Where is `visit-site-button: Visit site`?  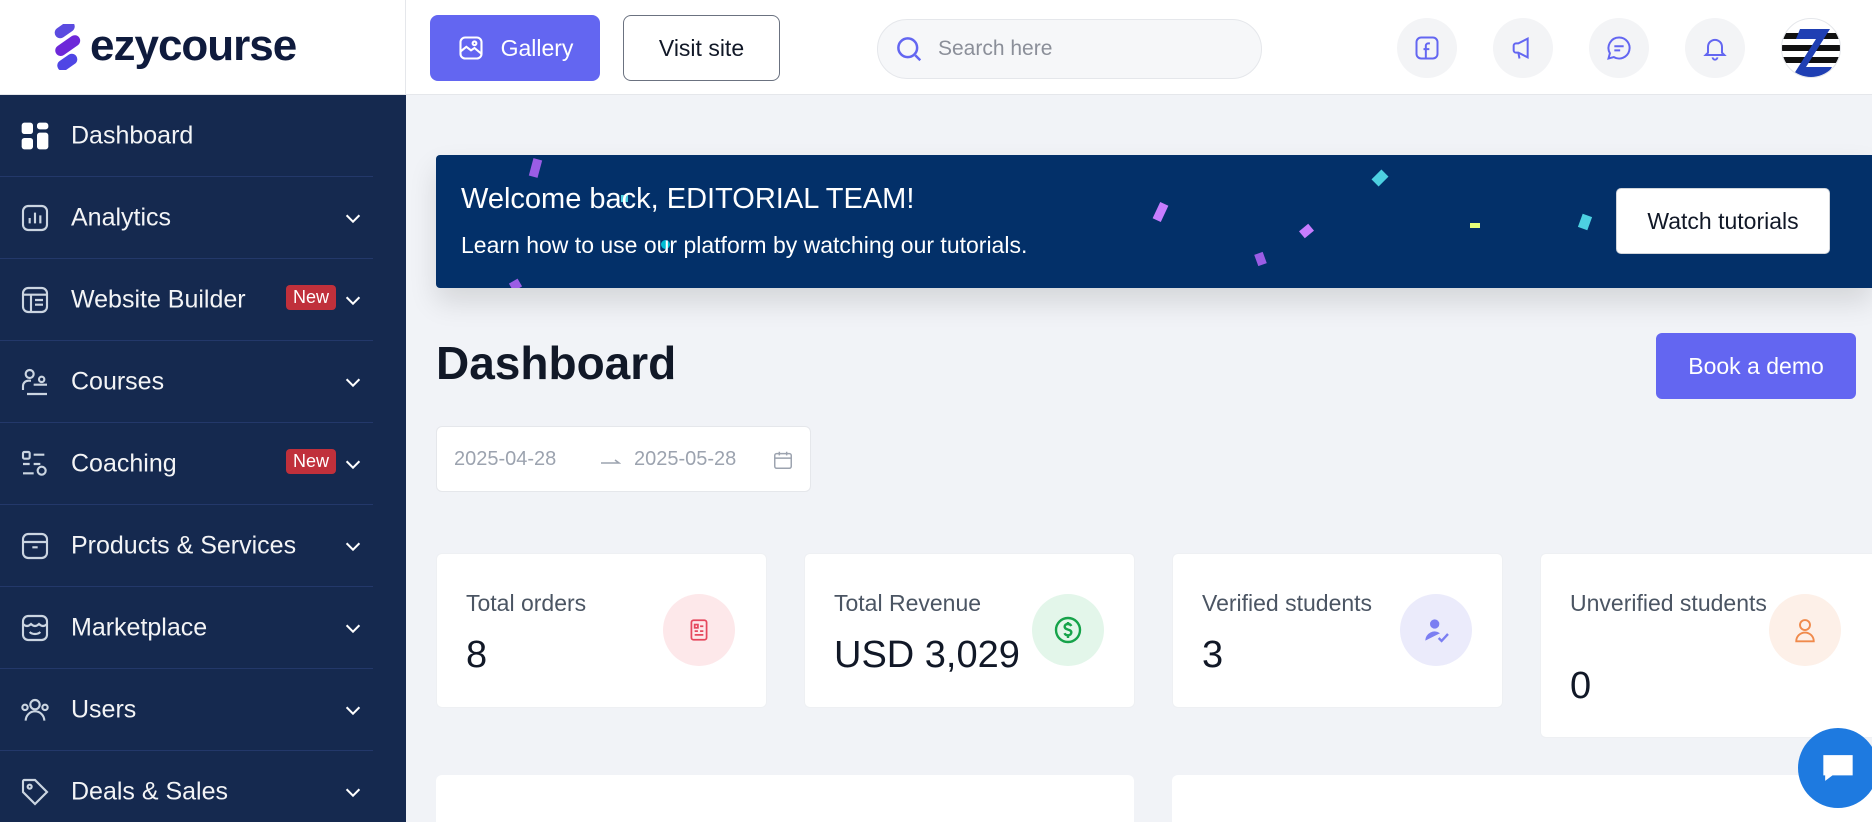 visit-site-button: Visit site is located at coordinates (701, 48).